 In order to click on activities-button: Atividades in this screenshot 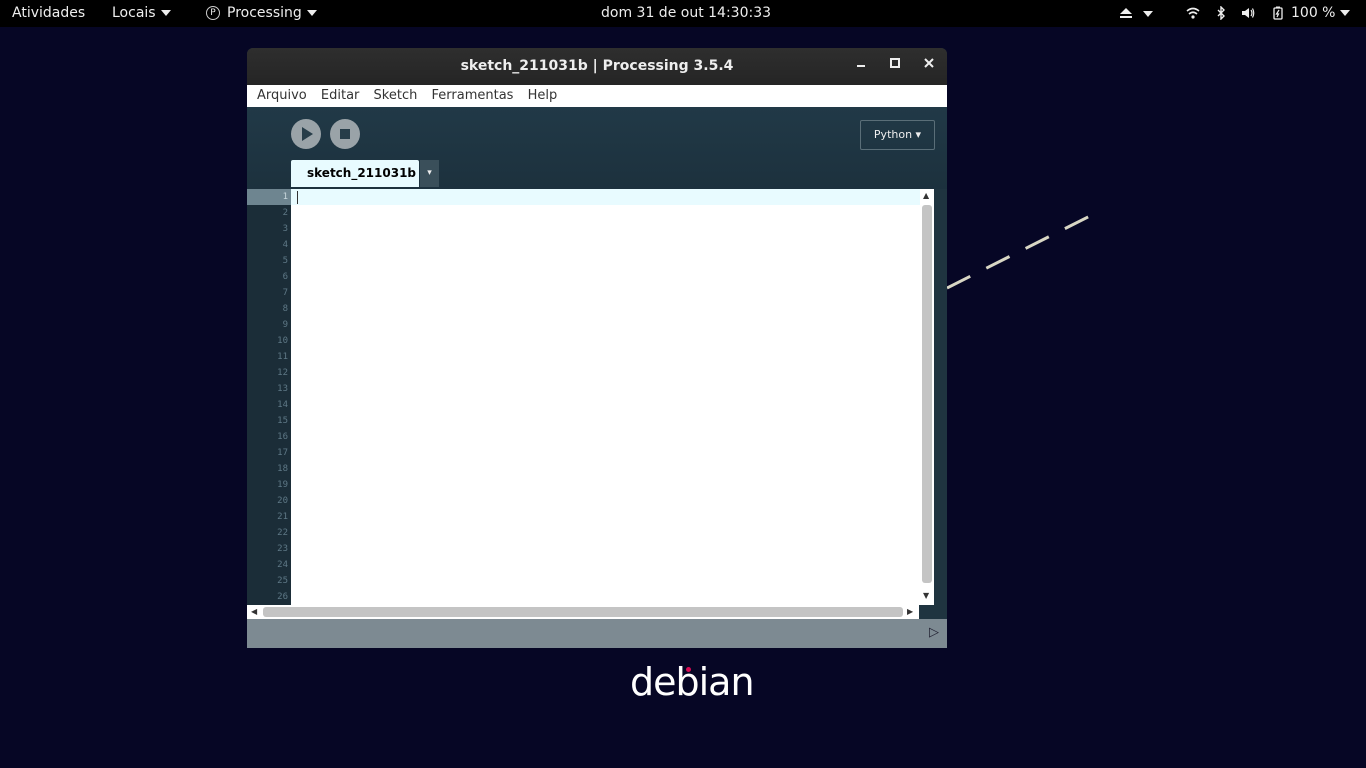, I will do `click(48, 13)`.